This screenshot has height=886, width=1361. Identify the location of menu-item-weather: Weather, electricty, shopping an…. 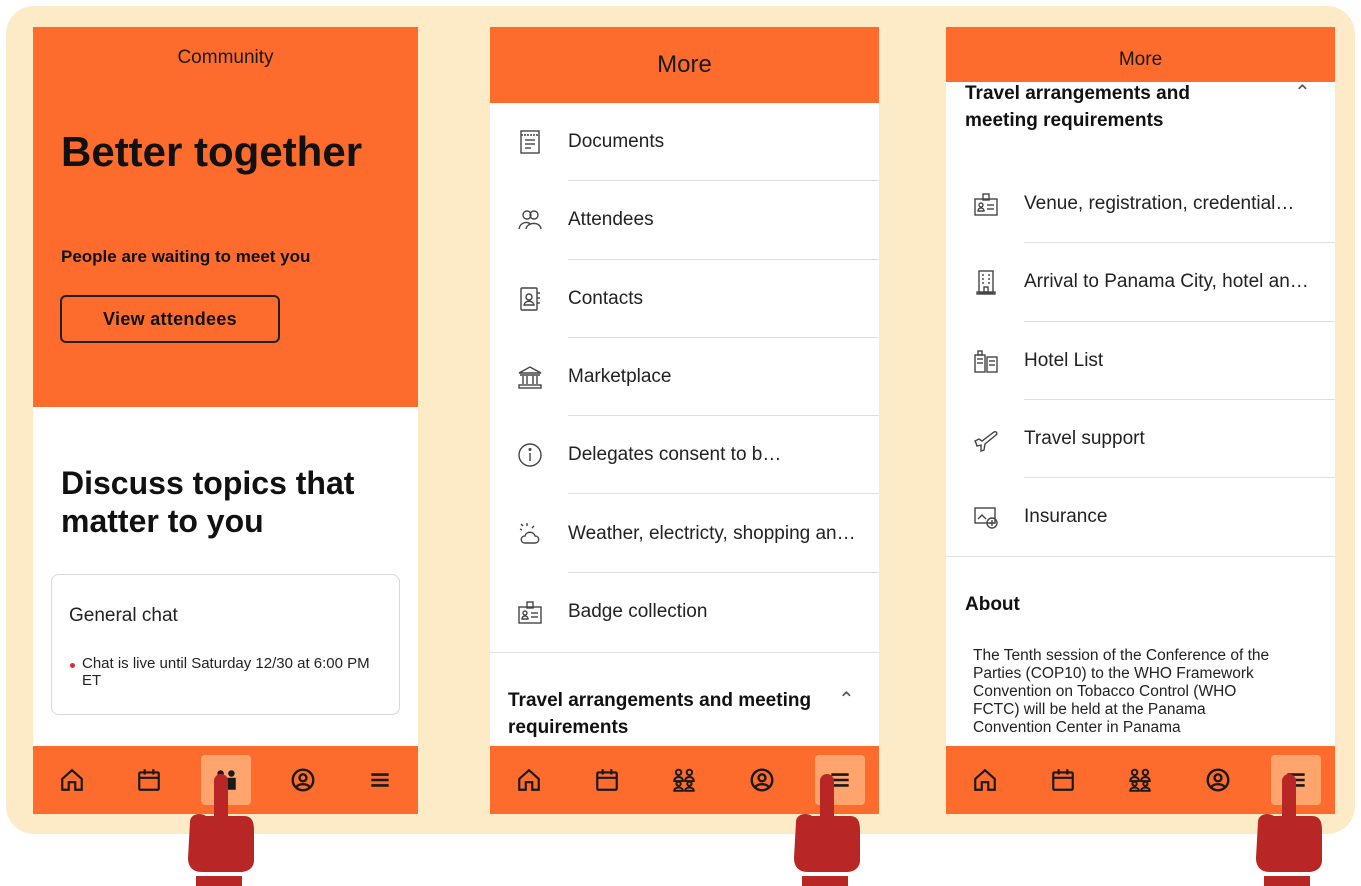
(684, 533).